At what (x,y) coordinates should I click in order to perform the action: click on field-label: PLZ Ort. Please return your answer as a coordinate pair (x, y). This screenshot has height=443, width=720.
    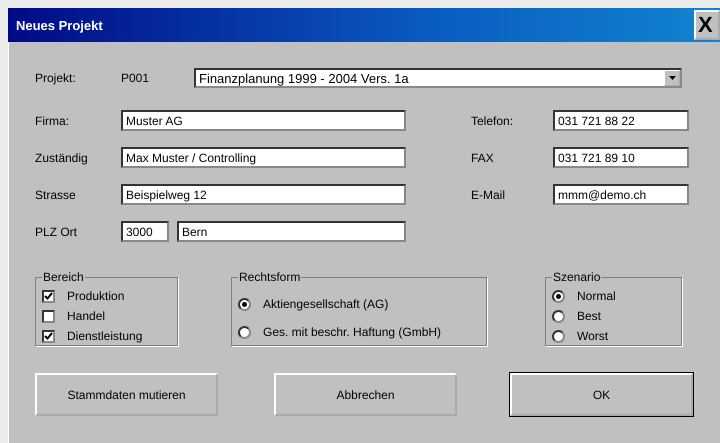
    Looking at the image, I should click on (56, 231).